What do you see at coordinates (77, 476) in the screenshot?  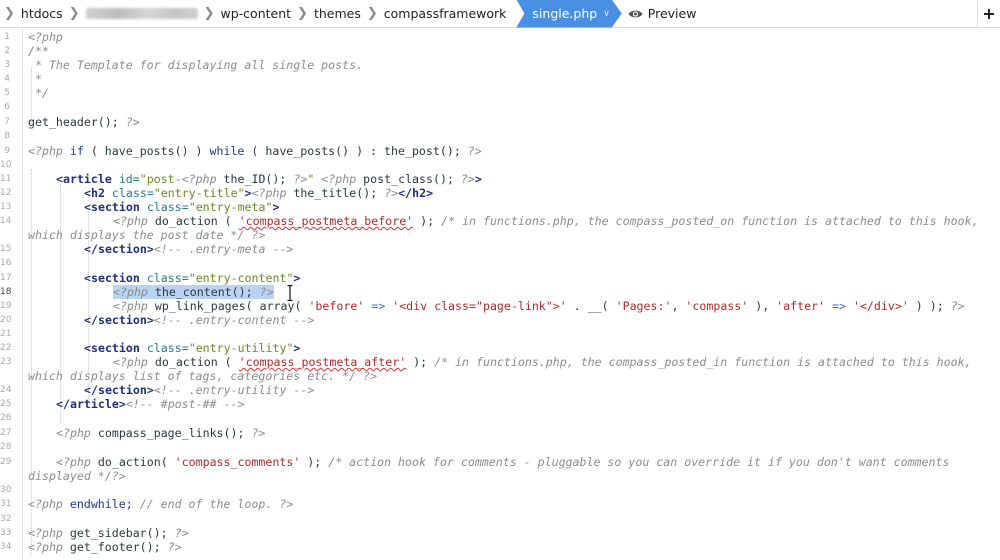 I see `comment: displayed */?>` at bounding box center [77, 476].